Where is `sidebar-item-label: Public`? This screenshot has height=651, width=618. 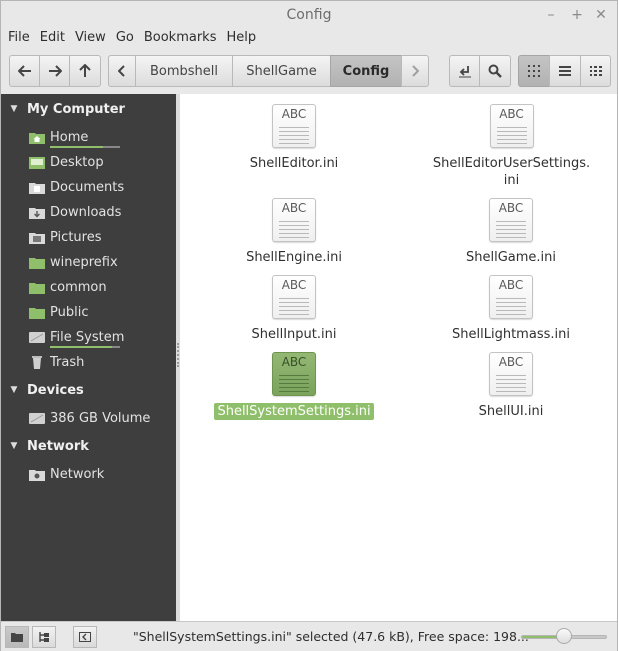 sidebar-item-label: Public is located at coordinates (69, 312).